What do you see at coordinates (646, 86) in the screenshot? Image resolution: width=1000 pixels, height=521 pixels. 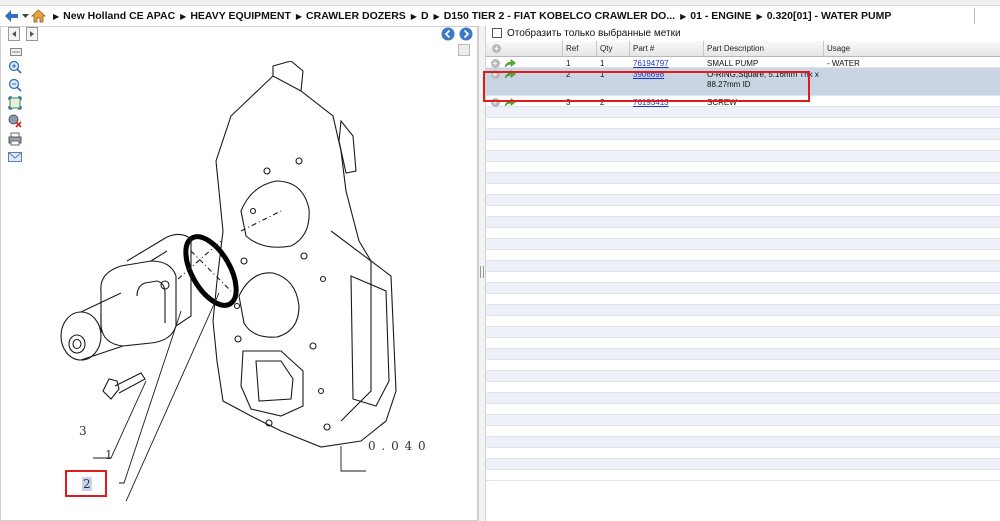 I see `selected-row-highlight-box` at bounding box center [646, 86].